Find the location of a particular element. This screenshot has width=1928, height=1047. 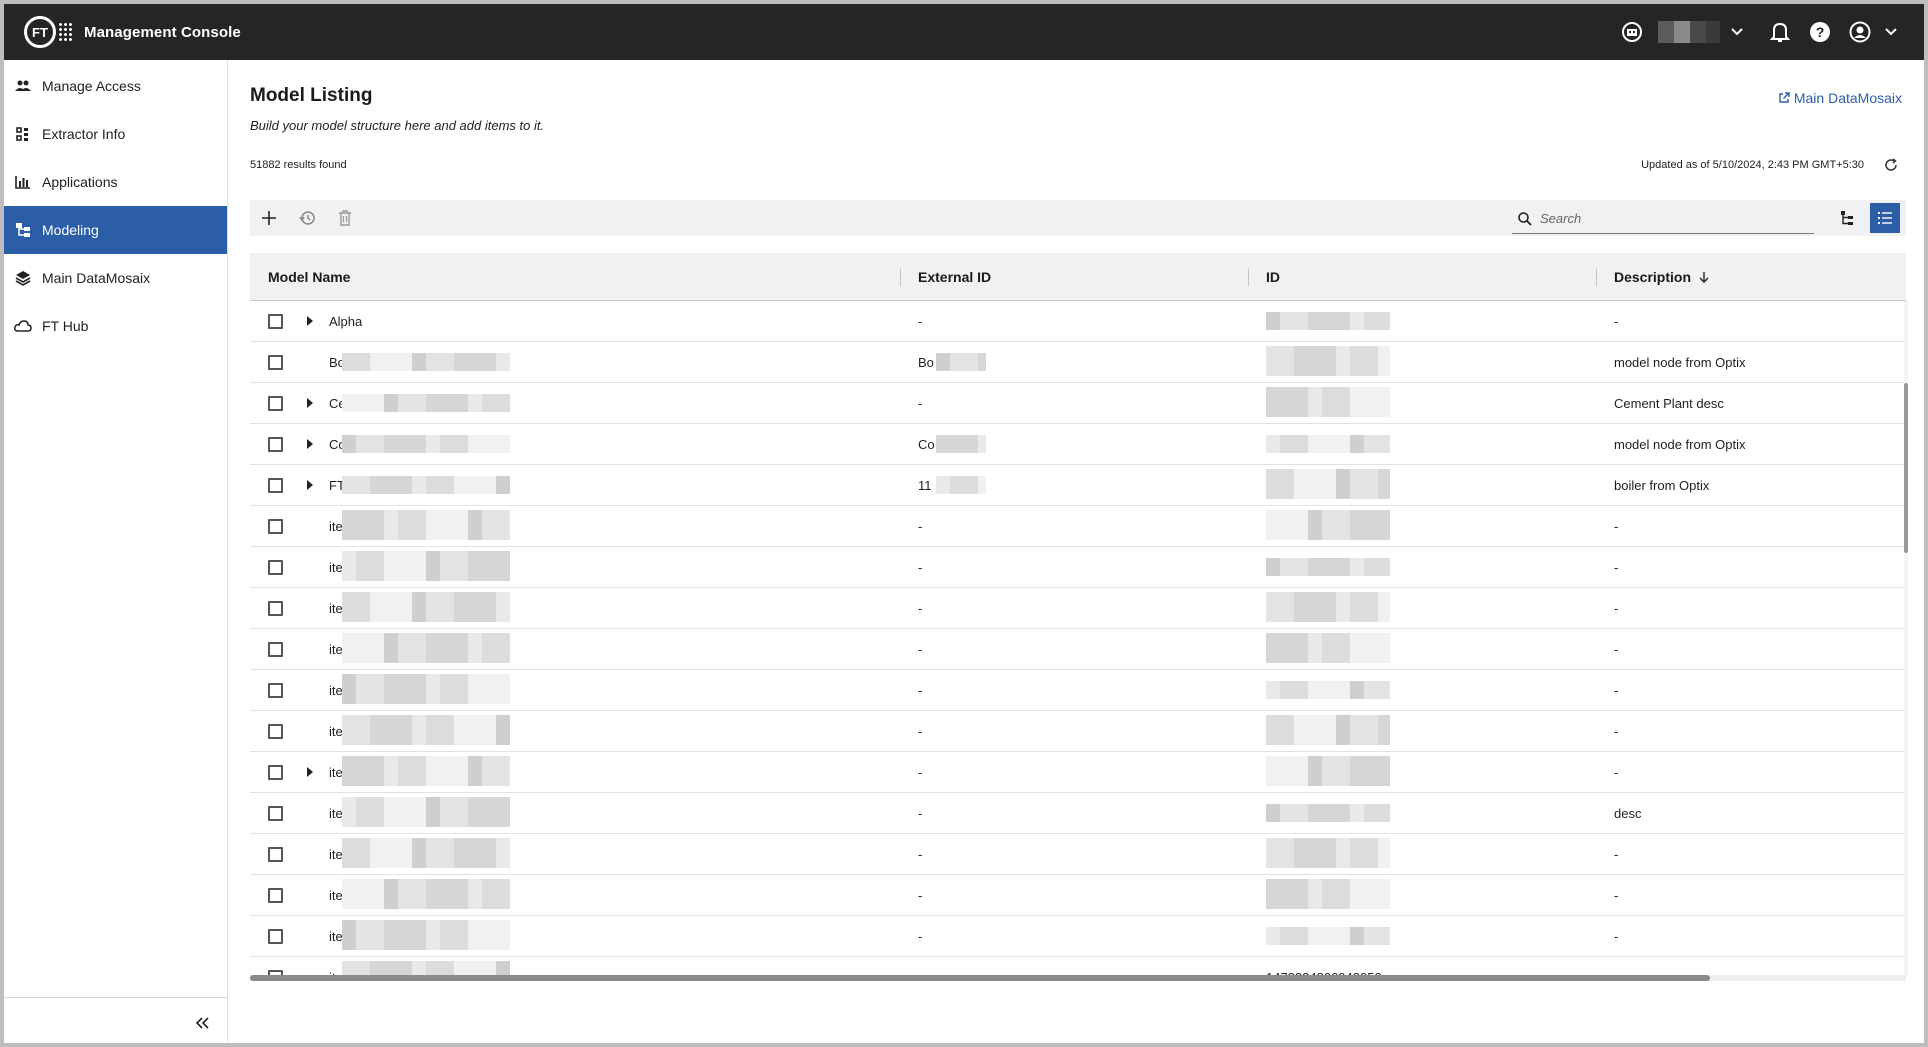

table-header: Model Name External ID ID Description is located at coordinates (1078, 277).